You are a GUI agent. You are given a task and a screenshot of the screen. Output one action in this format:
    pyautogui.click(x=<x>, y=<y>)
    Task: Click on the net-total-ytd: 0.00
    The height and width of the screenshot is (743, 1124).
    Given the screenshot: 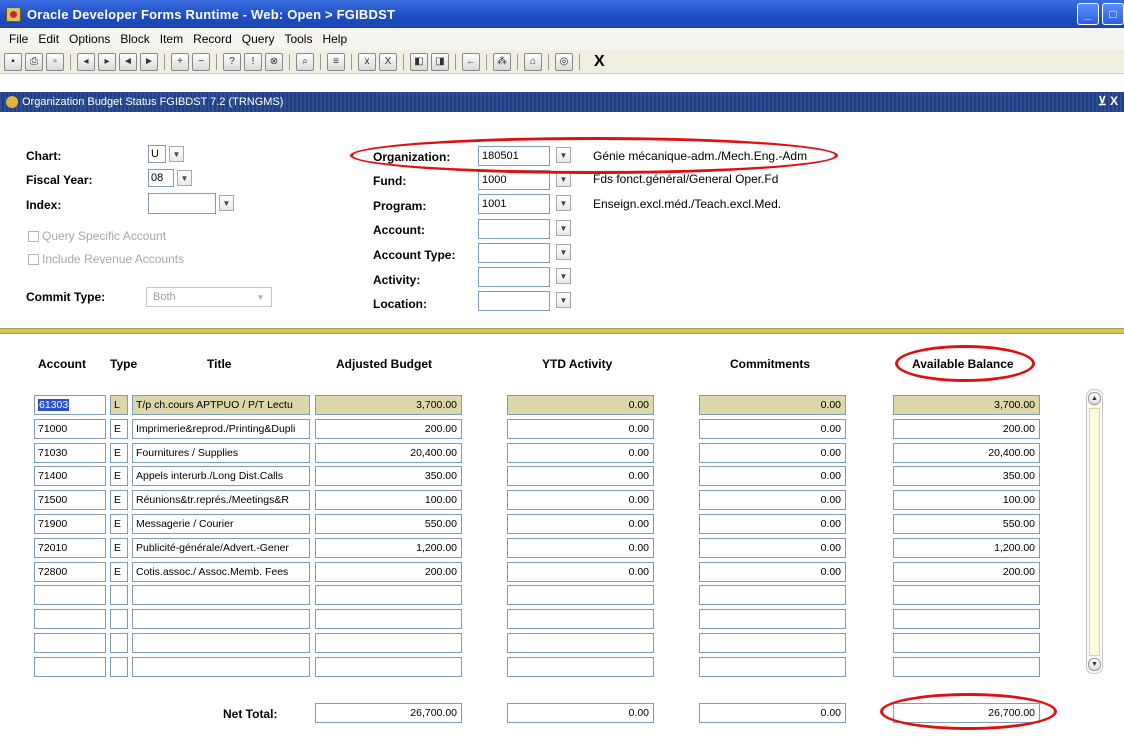 What is the action you would take?
    pyautogui.click(x=580, y=713)
    